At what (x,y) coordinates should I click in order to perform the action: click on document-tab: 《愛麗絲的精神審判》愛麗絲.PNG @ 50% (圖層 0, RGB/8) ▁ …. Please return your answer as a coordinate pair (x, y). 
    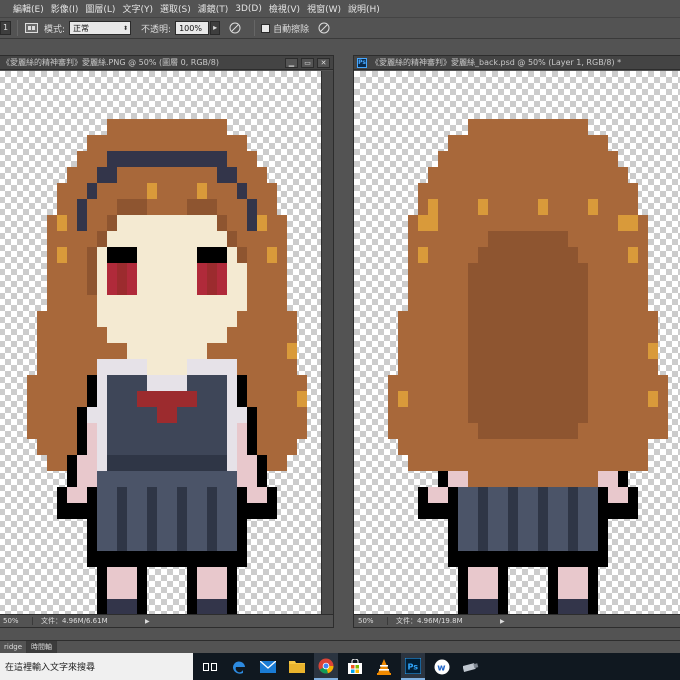
    Looking at the image, I should click on (166, 63).